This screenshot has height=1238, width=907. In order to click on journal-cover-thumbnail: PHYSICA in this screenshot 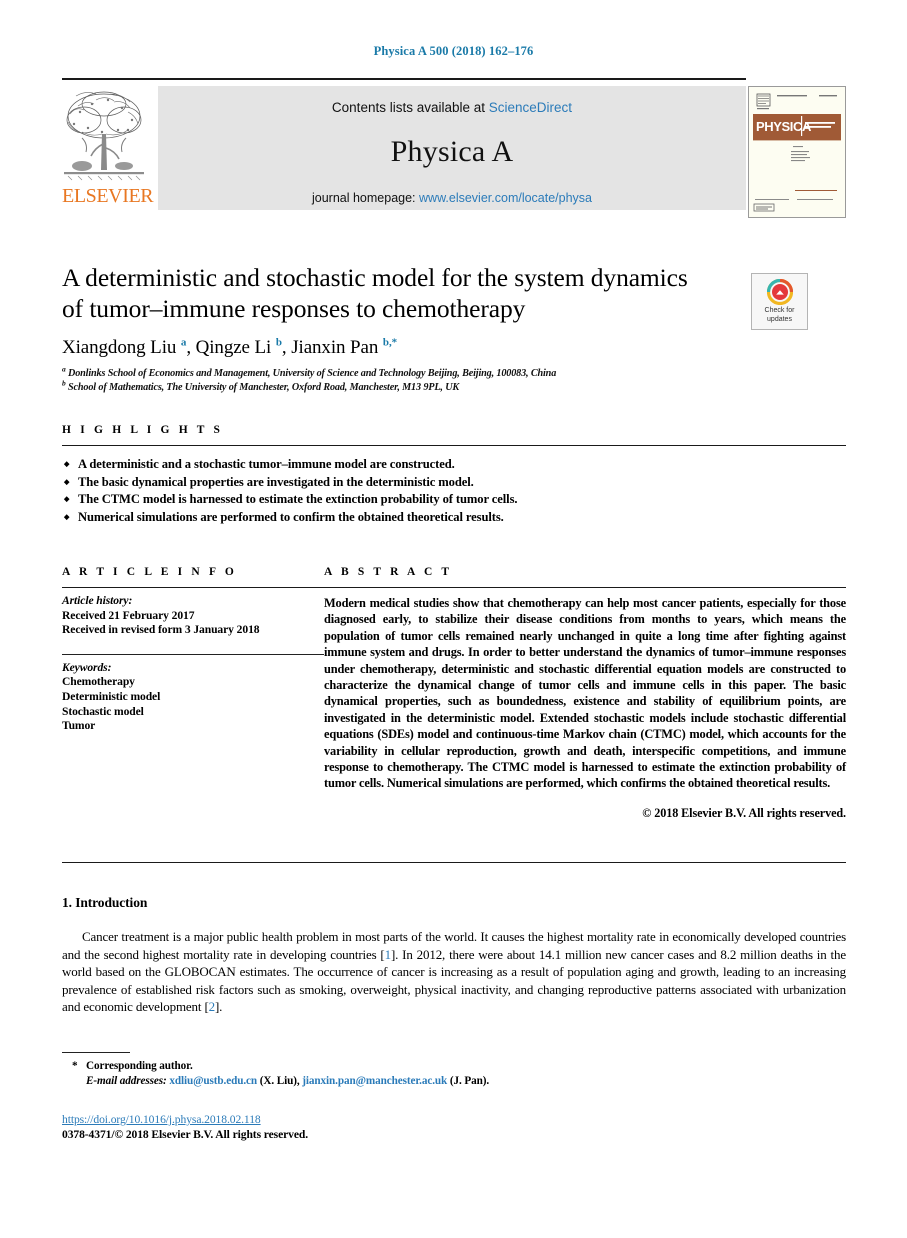, I will do `click(797, 152)`.